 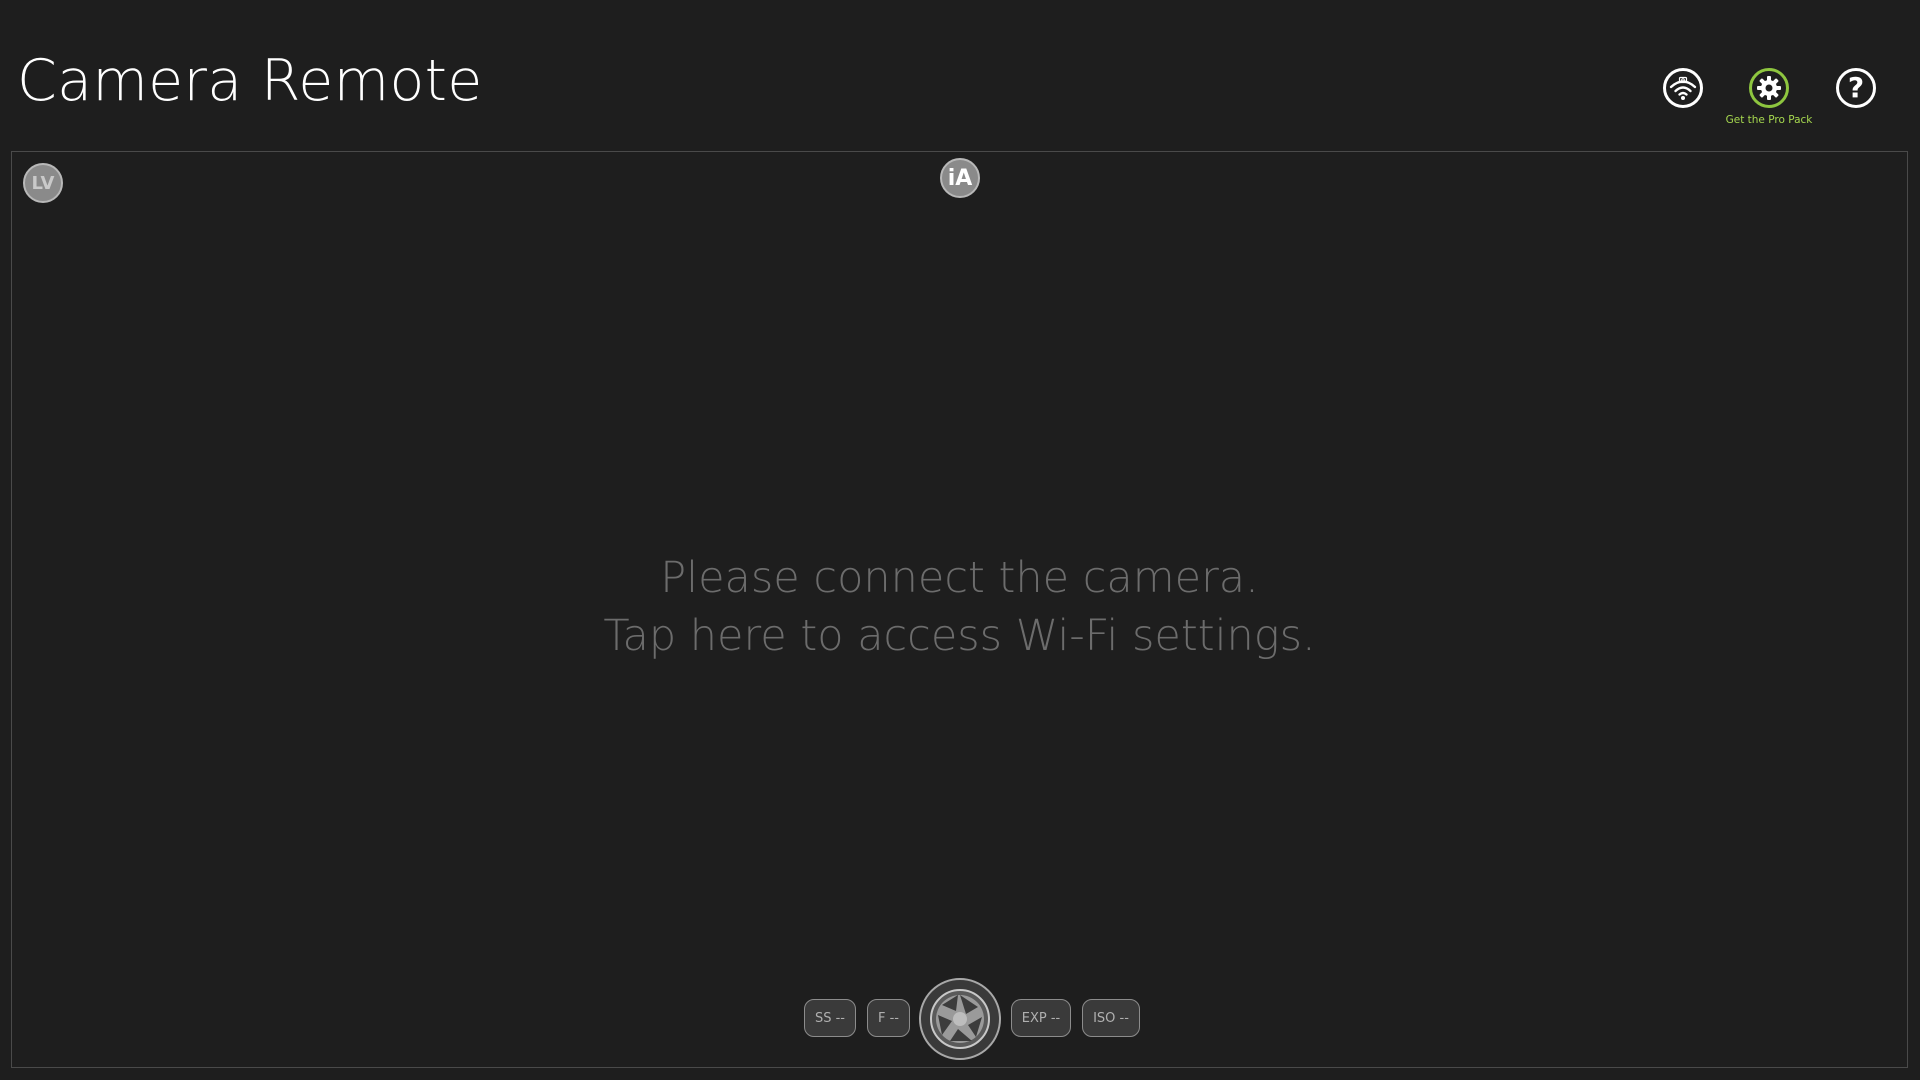 I want to click on shooting-mode-badge: iA, so click(x=960, y=178).